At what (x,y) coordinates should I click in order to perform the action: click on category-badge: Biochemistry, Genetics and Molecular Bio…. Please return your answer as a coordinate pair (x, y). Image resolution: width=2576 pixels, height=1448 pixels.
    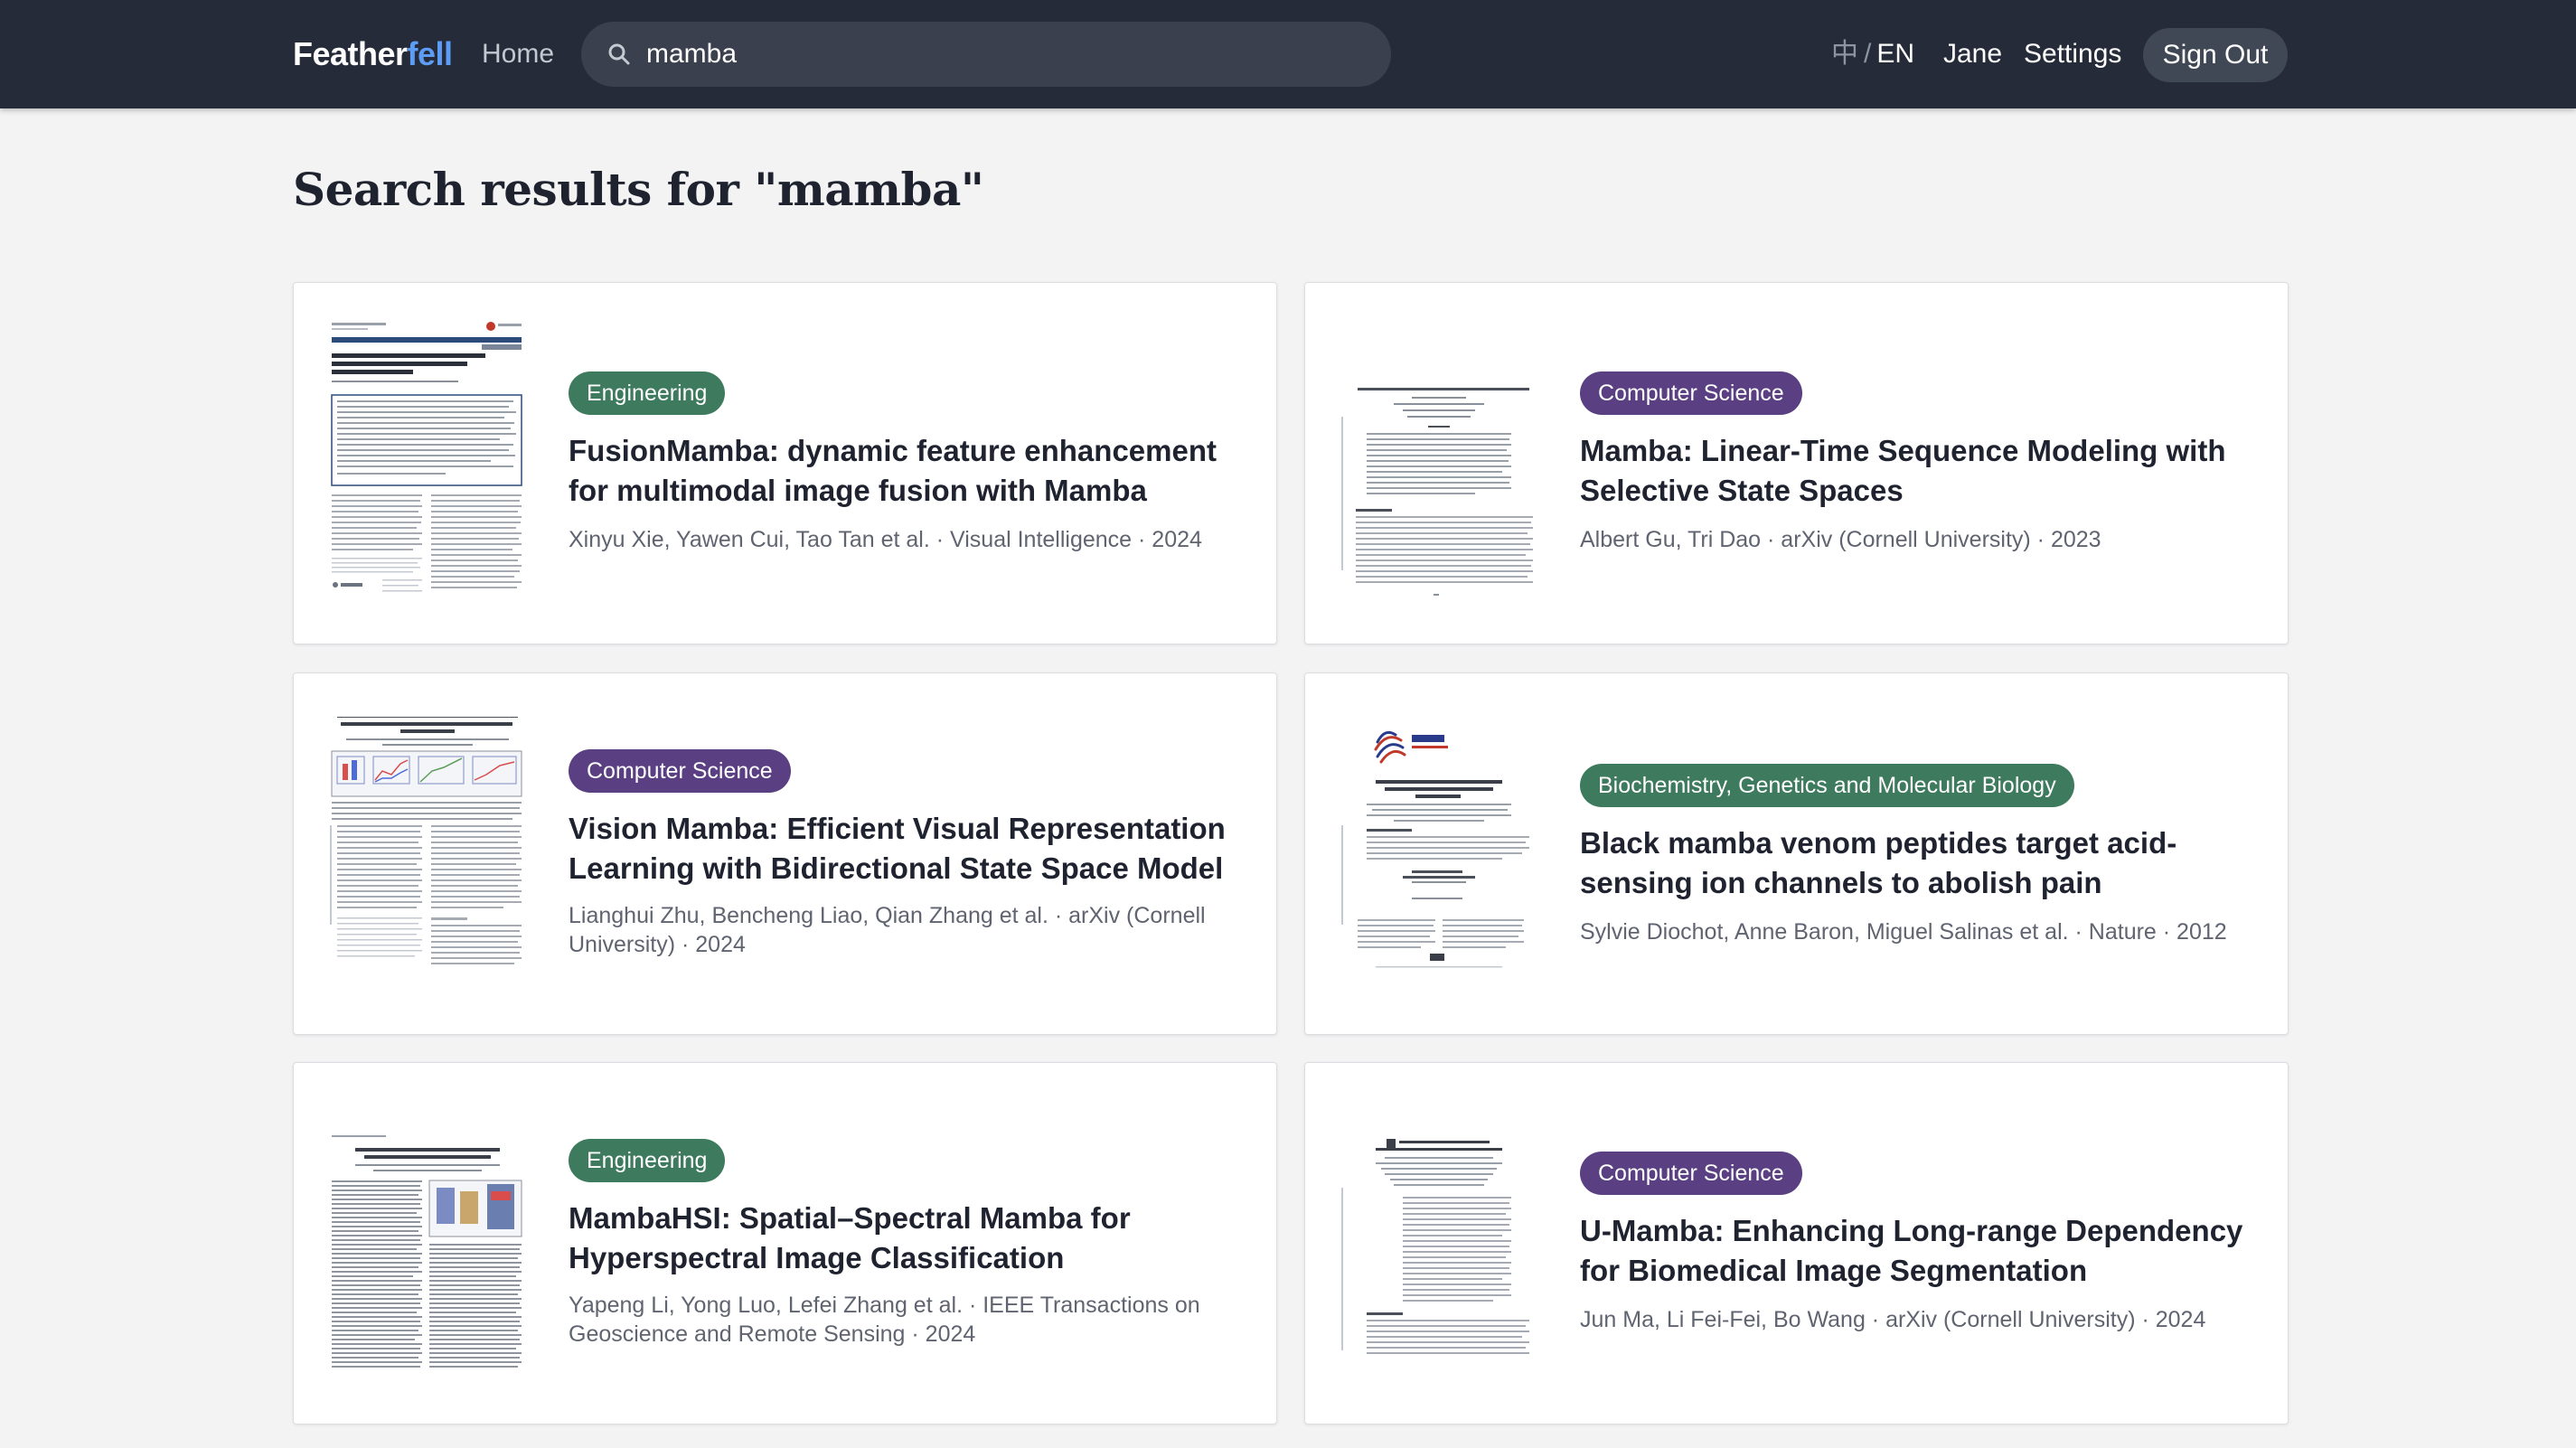
    Looking at the image, I should click on (1827, 785).